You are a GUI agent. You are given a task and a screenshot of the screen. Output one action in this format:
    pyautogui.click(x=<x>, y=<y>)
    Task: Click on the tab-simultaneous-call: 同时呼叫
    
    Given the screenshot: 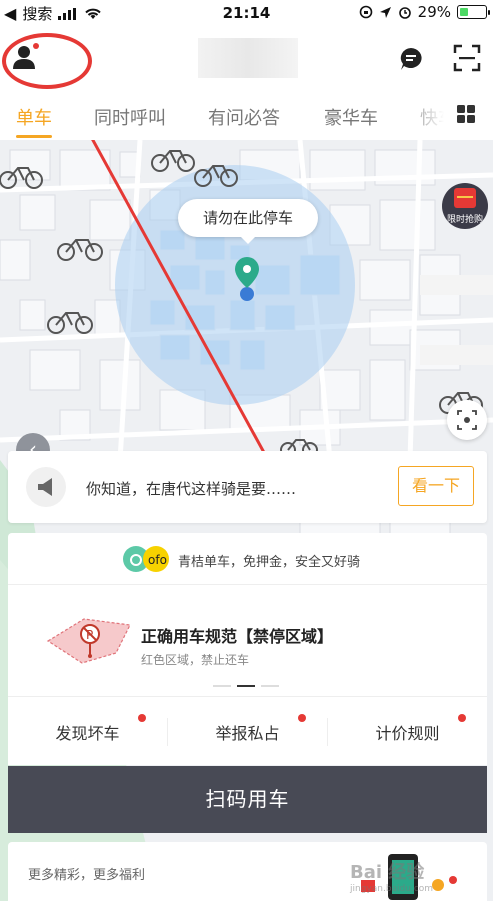 What is the action you would take?
    pyautogui.click(x=130, y=117)
    